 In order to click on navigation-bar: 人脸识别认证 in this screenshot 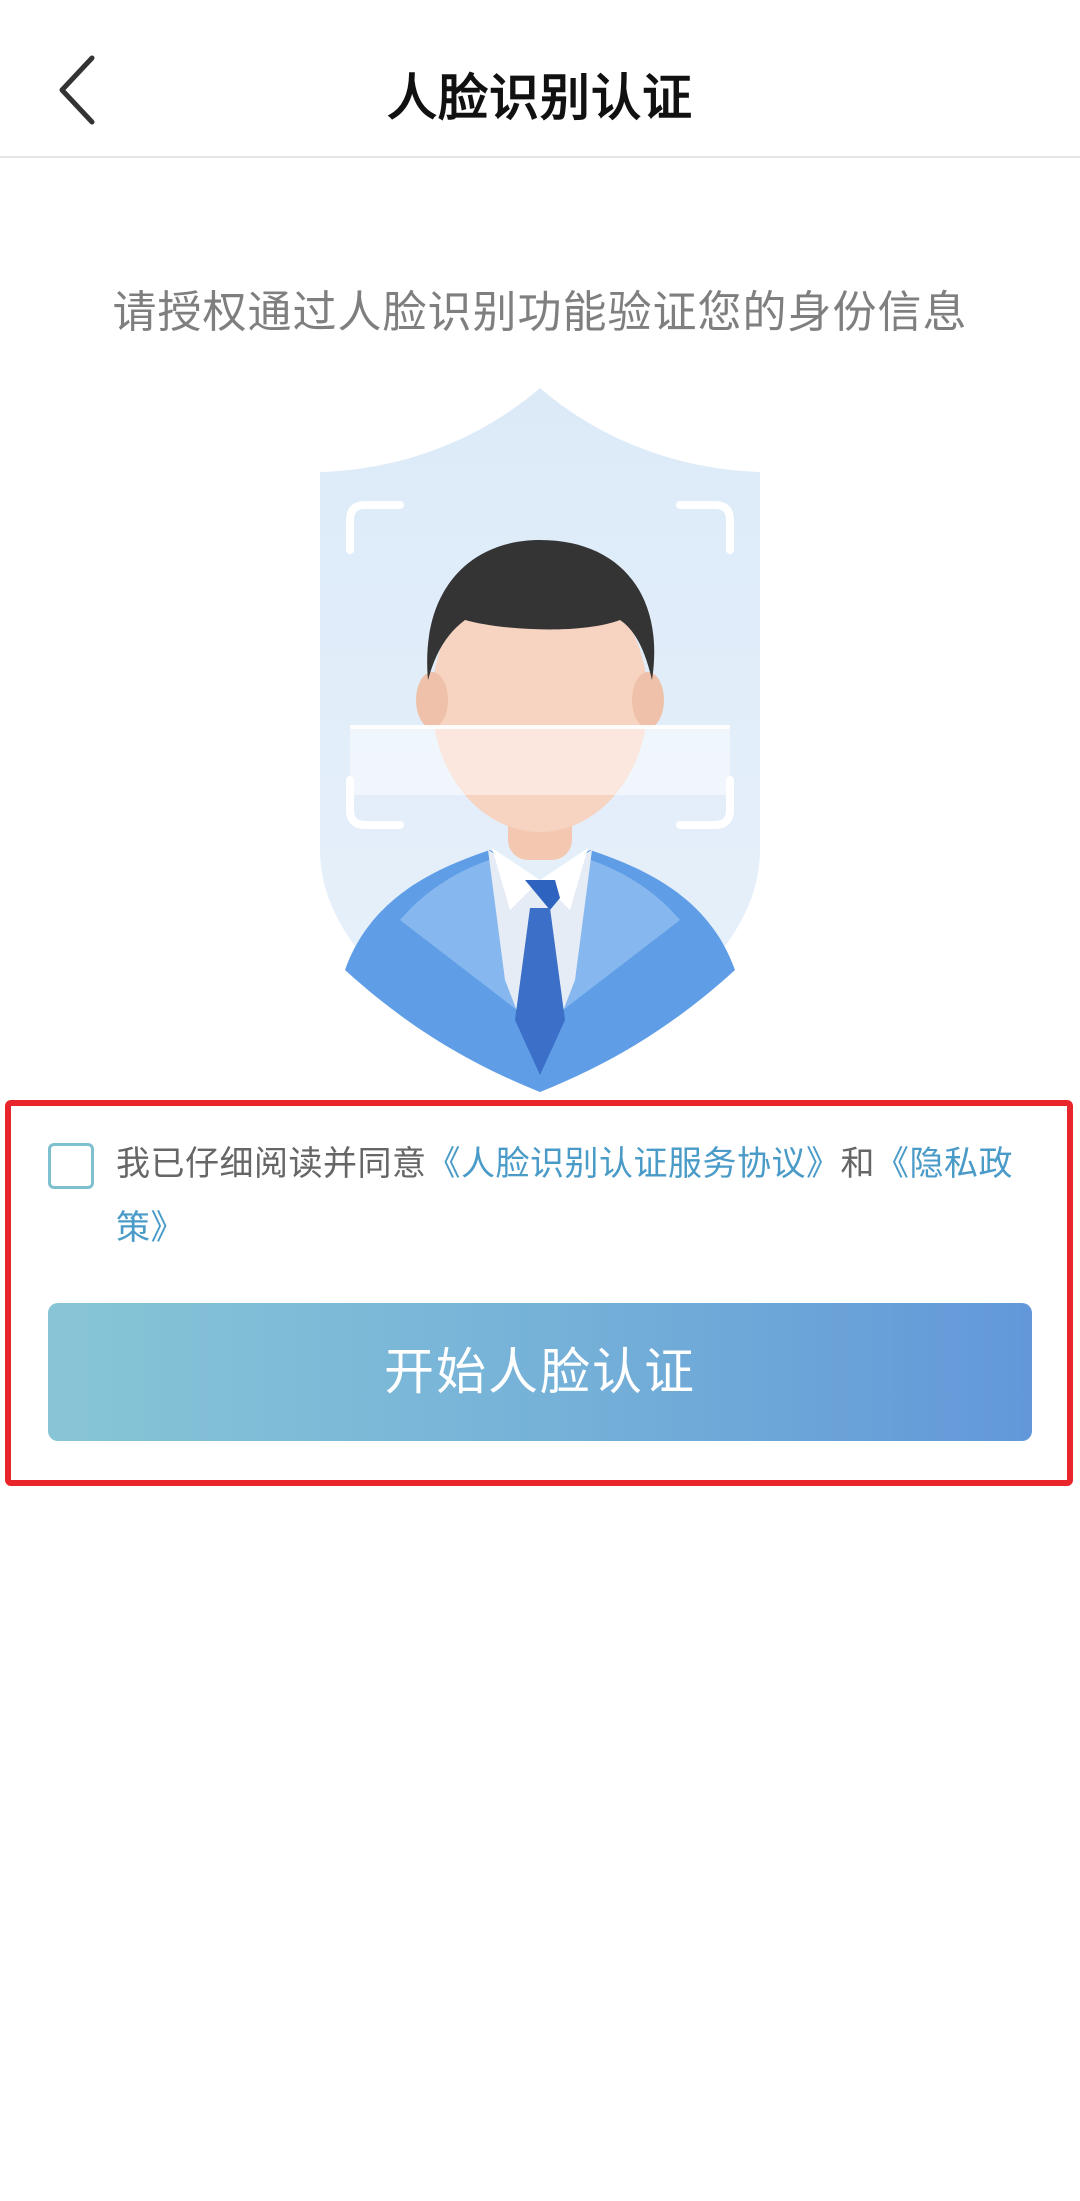, I will do `click(540, 79)`.